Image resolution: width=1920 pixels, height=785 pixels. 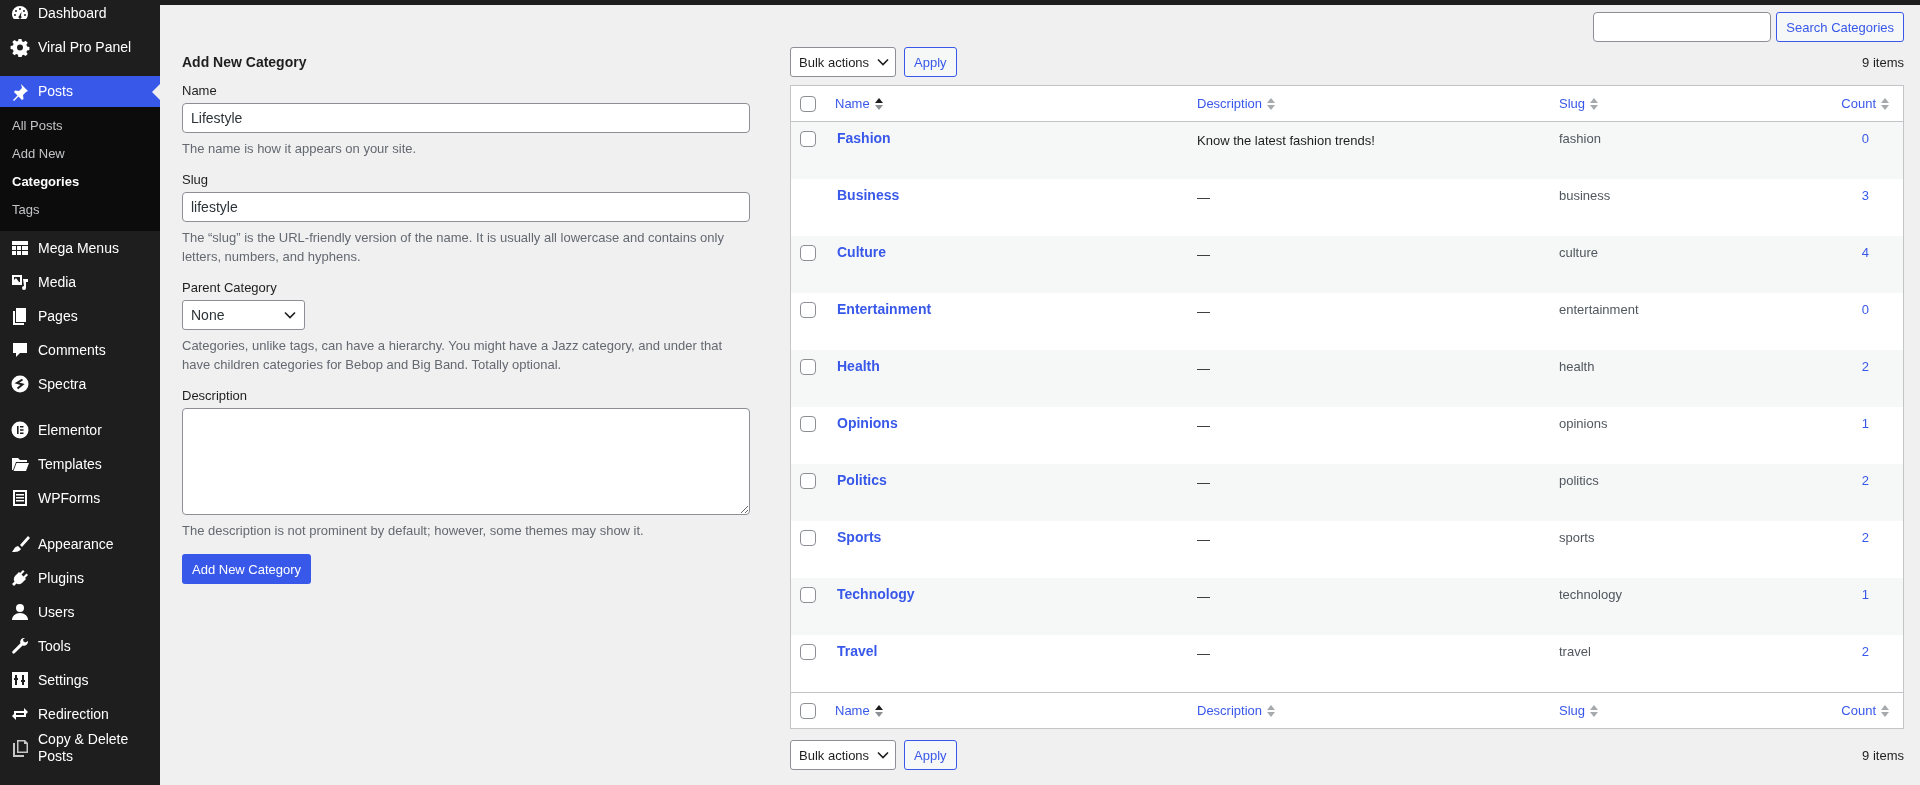 I want to click on elementor-icon, so click(x=20, y=430).